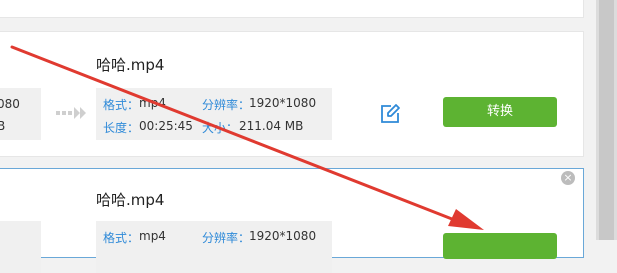 The height and width of the screenshot is (273, 617). What do you see at coordinates (390, 114) in the screenshot?
I see `edit-icon` at bounding box center [390, 114].